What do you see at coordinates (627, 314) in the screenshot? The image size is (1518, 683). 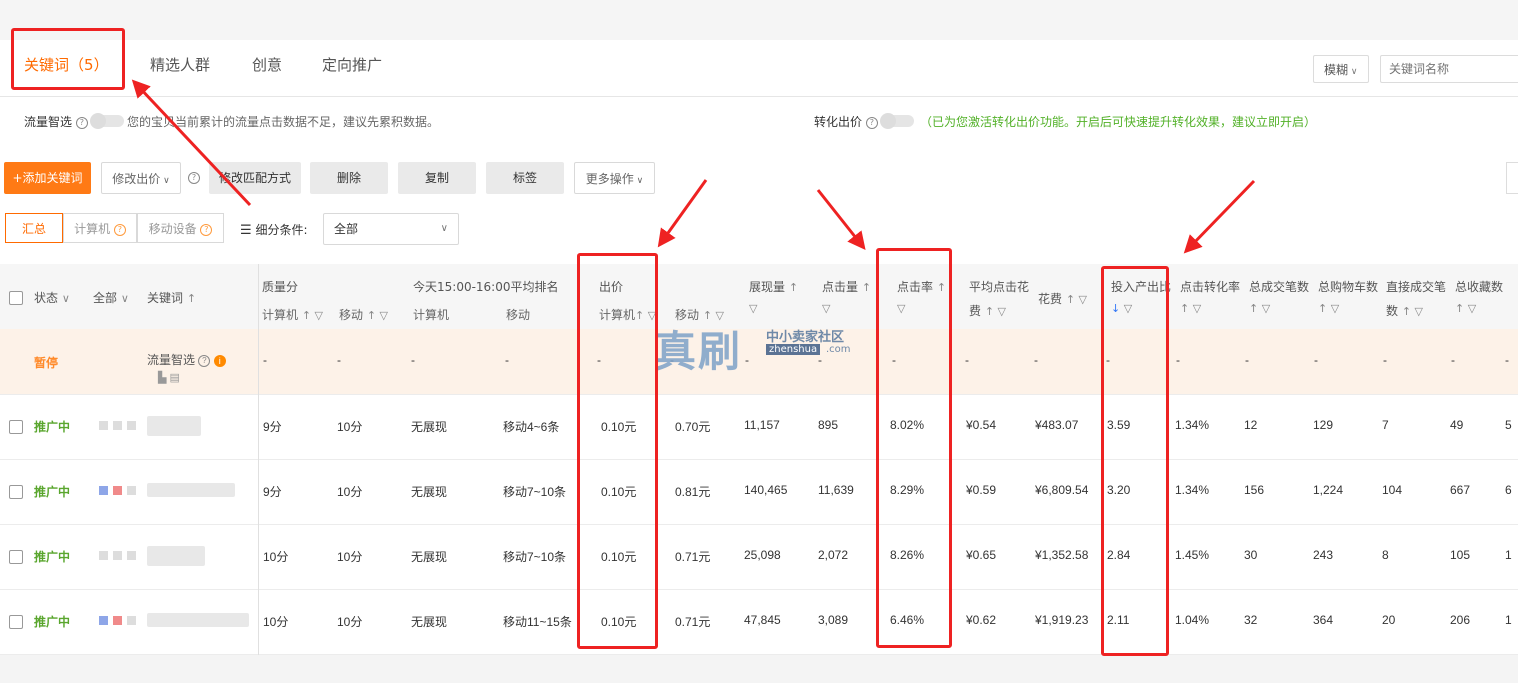 I see `bid-pc-header: 计算机↑ ▽` at bounding box center [627, 314].